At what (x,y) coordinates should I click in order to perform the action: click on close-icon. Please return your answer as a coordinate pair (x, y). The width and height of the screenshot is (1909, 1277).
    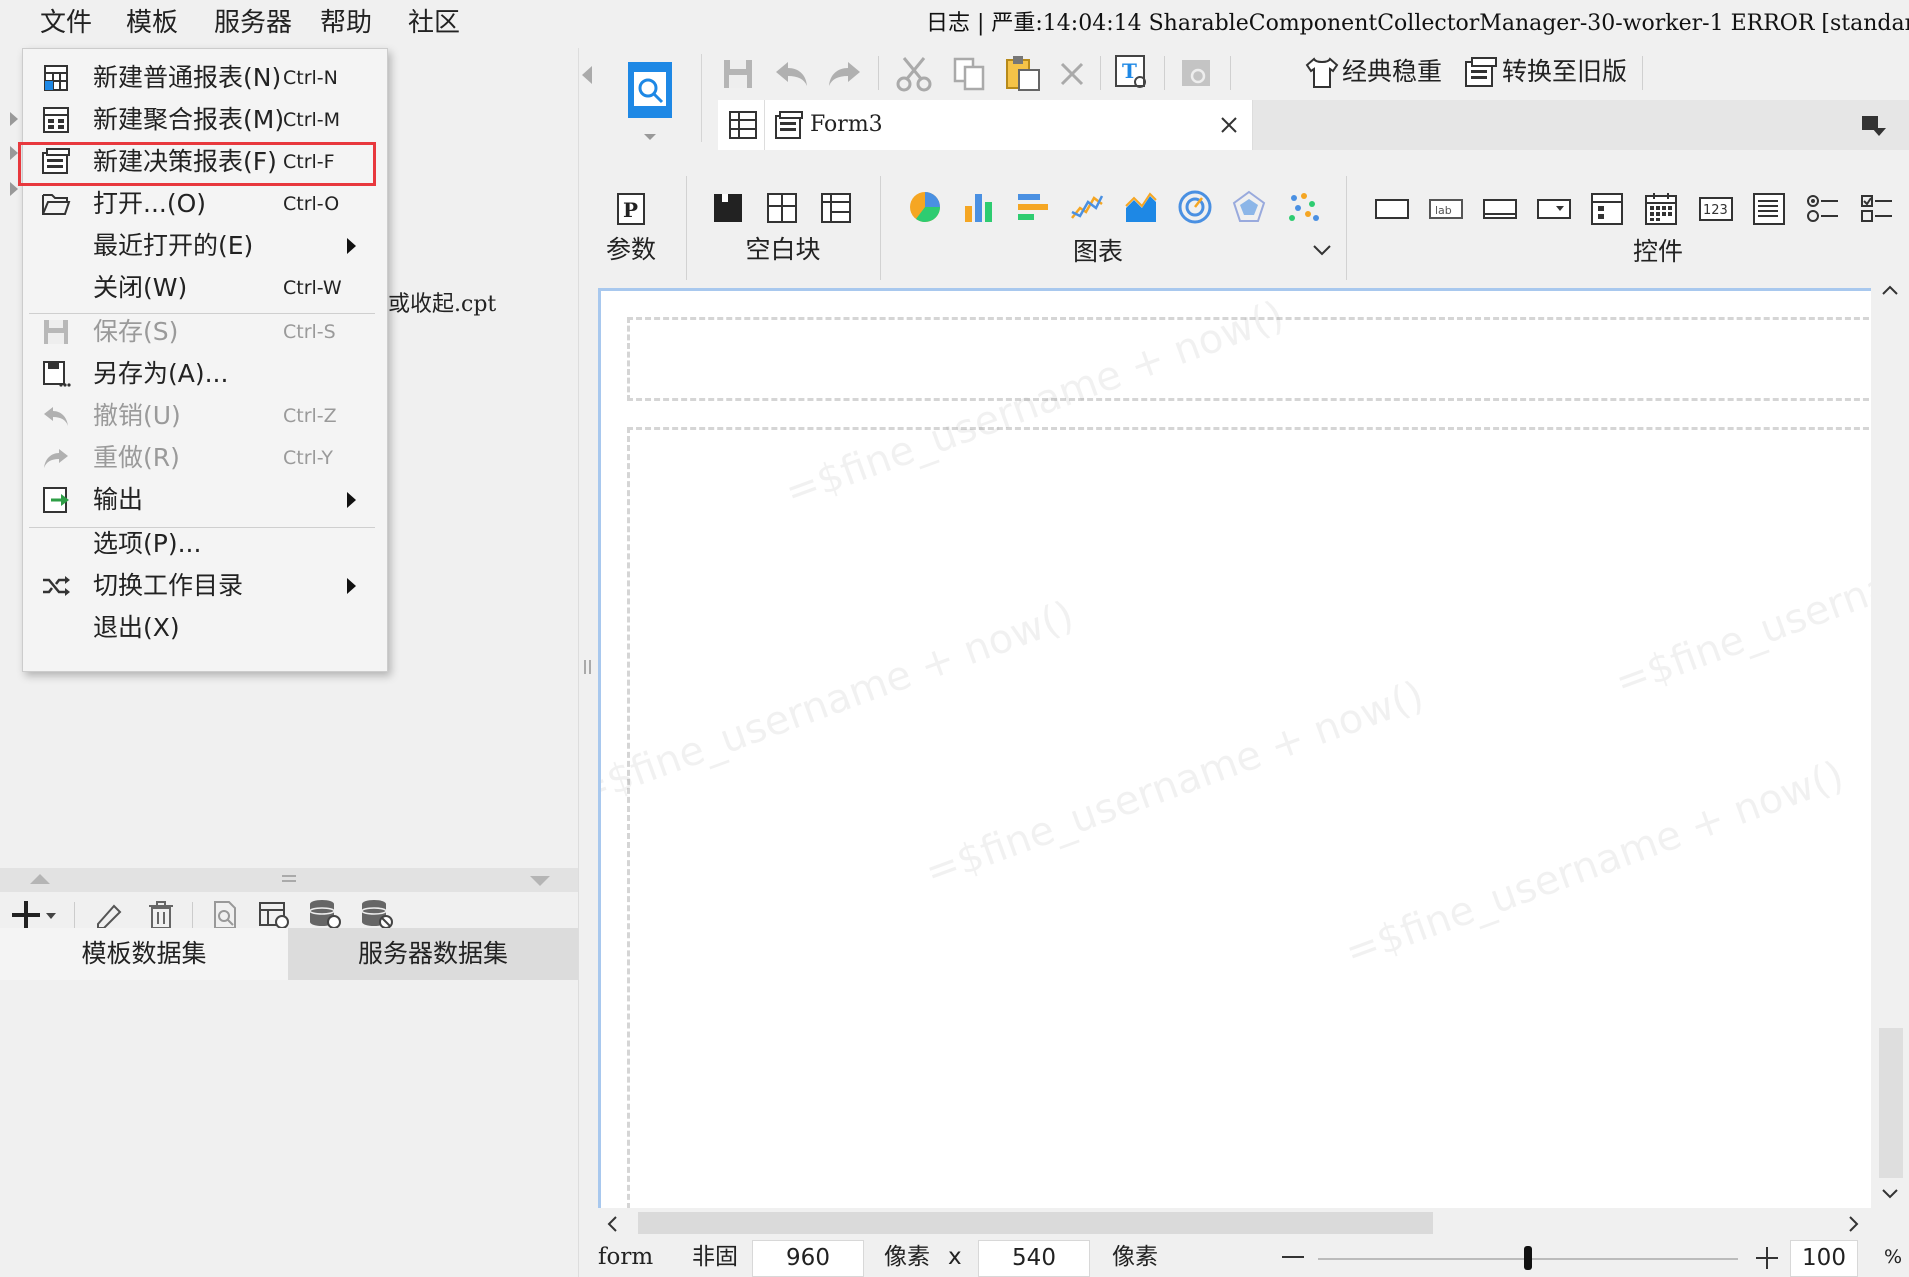
    Looking at the image, I should click on (1229, 125).